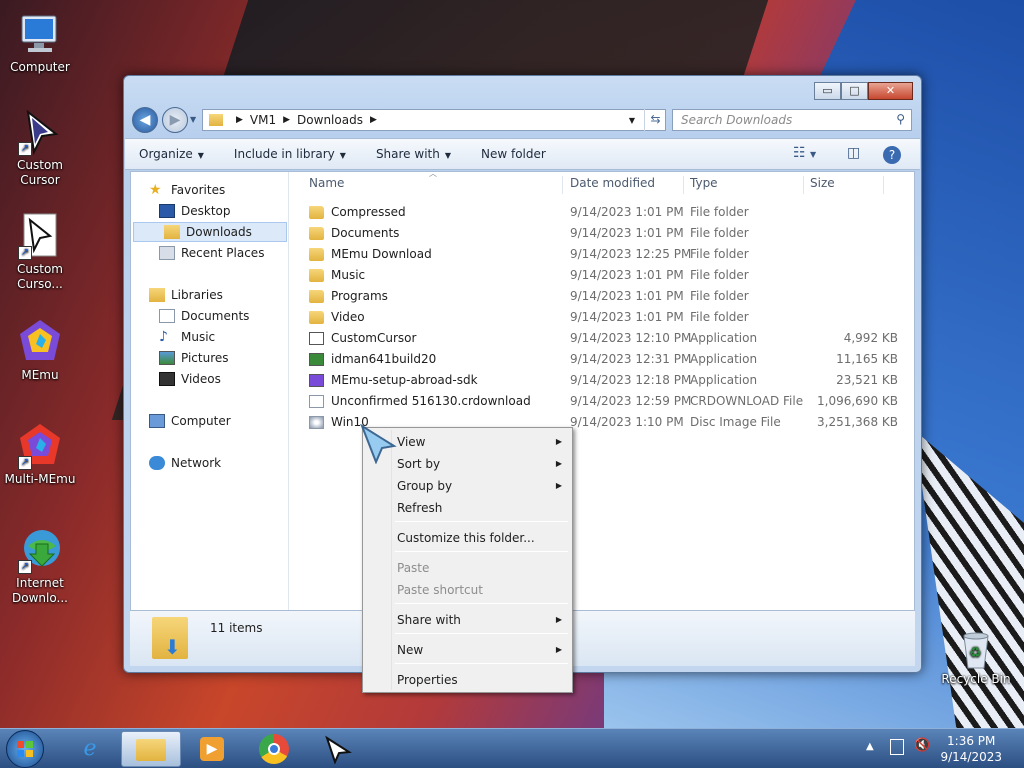 This screenshot has height=768, width=1024. What do you see at coordinates (187, 337) in the screenshot?
I see `sidebar-item-music: ♪ Music` at bounding box center [187, 337].